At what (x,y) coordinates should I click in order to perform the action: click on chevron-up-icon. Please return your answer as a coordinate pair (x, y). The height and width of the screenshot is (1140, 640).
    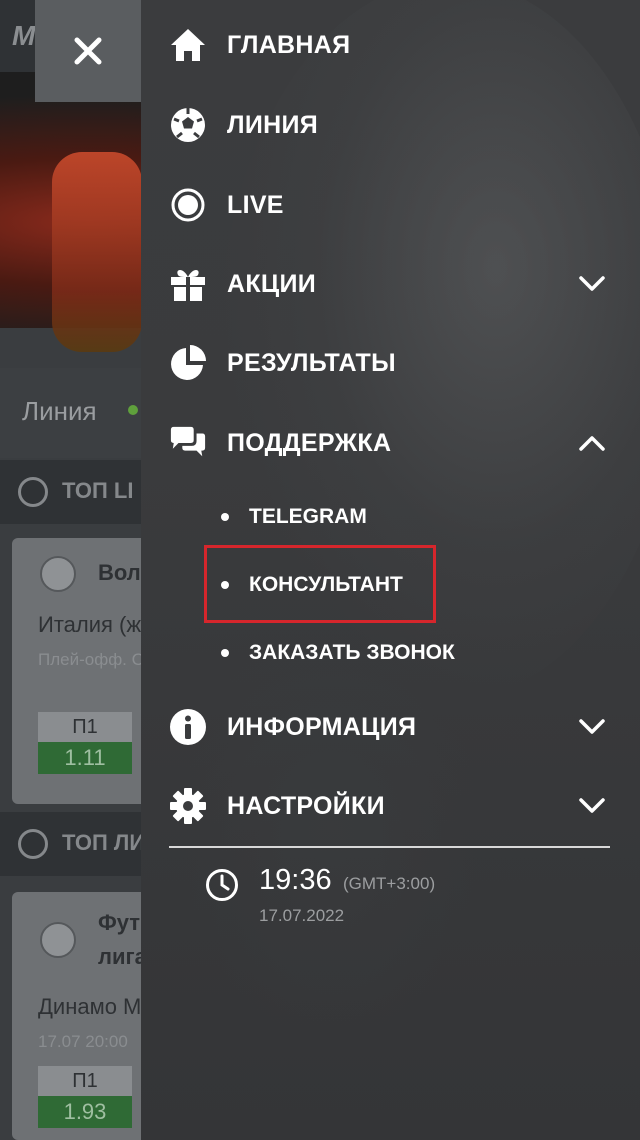
    Looking at the image, I should click on (592, 443).